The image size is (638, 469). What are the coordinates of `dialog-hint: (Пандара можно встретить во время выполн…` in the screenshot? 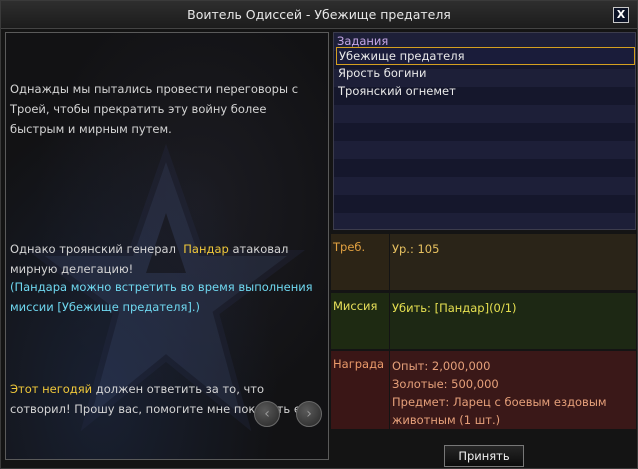 It's located at (161, 297).